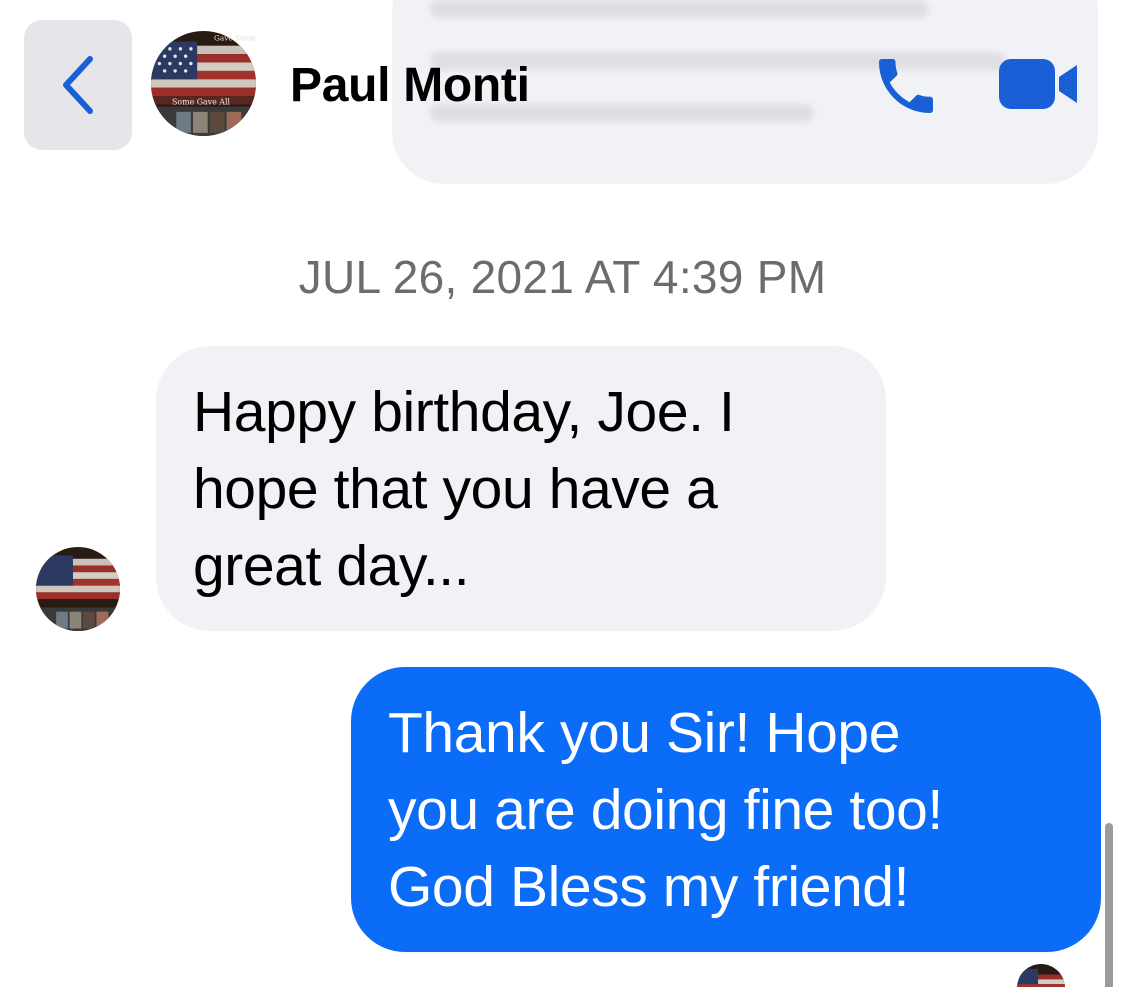 The image size is (1125, 987). What do you see at coordinates (201, 102) in the screenshot?
I see `avatar-caption-bottom: Some Gave All` at bounding box center [201, 102].